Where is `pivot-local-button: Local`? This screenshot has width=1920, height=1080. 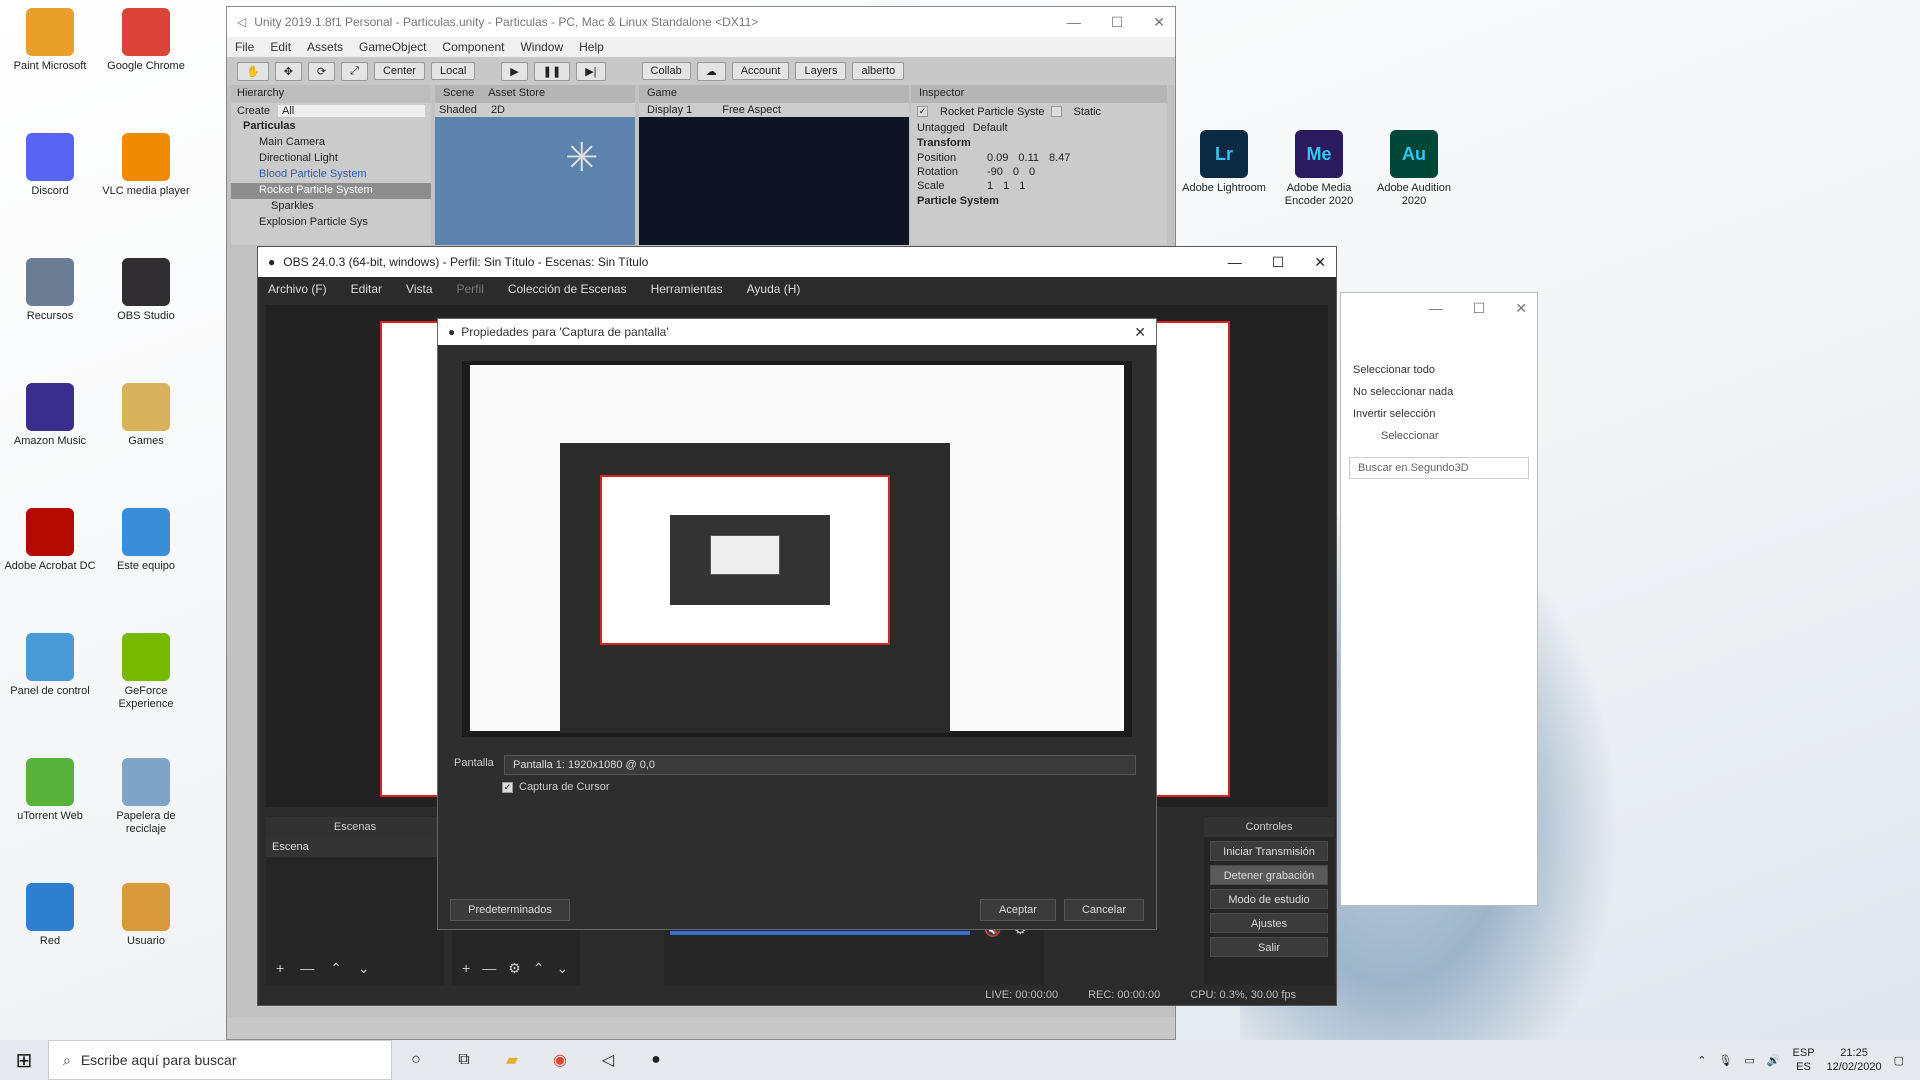
pivot-local-button: Local is located at coordinates (453, 71).